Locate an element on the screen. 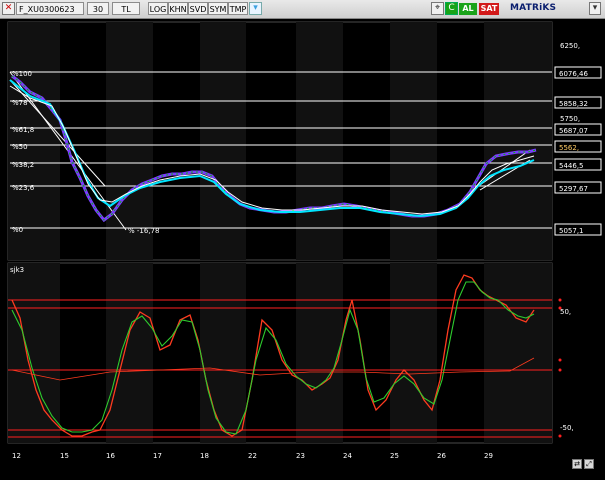 Image resolution: width=605 pixels, height=480 pixels. period-field: 30 is located at coordinates (98, 8).